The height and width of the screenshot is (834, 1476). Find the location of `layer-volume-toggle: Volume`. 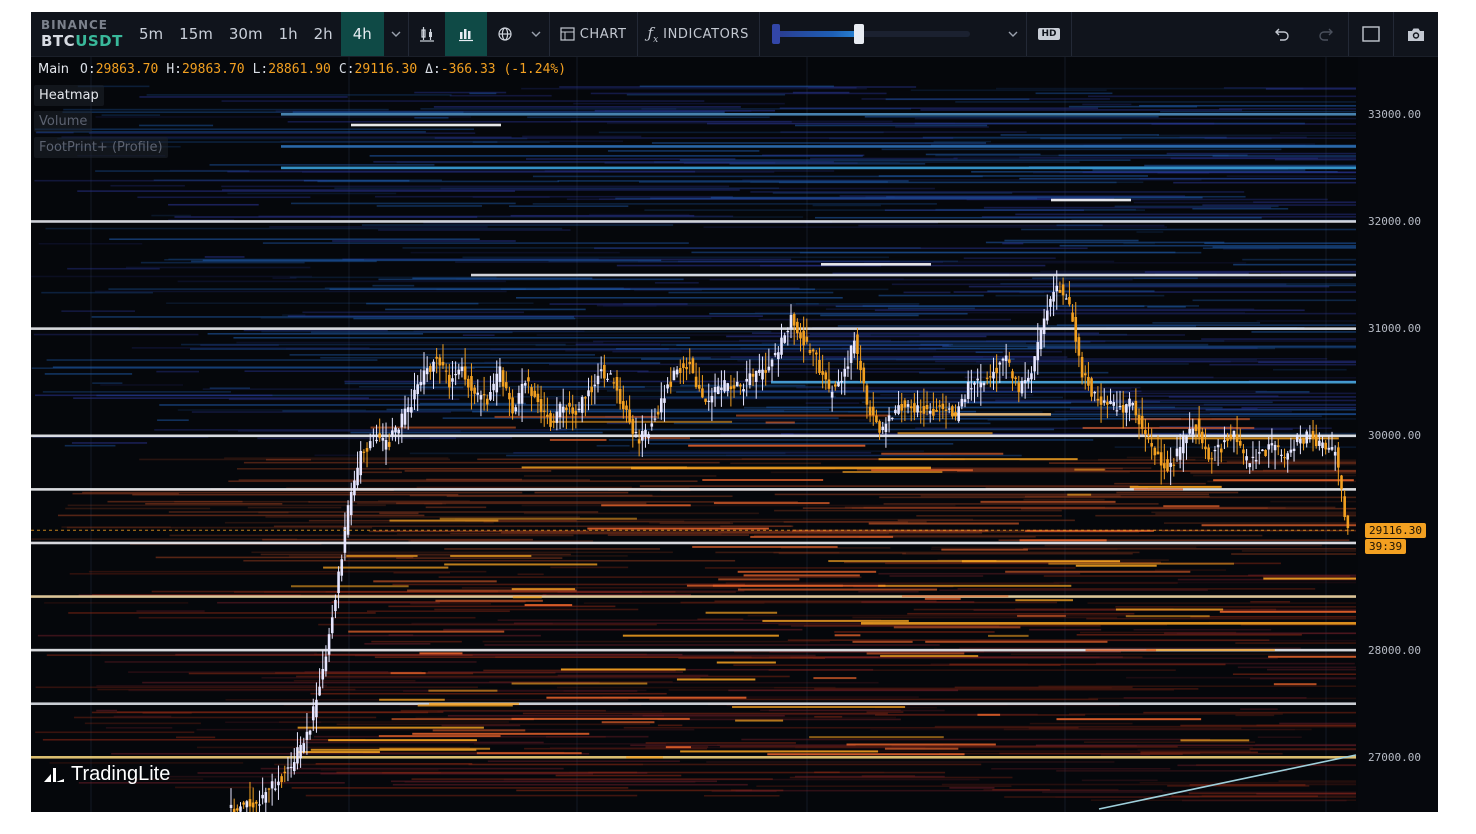

layer-volume-toggle: Volume is located at coordinates (63, 121).